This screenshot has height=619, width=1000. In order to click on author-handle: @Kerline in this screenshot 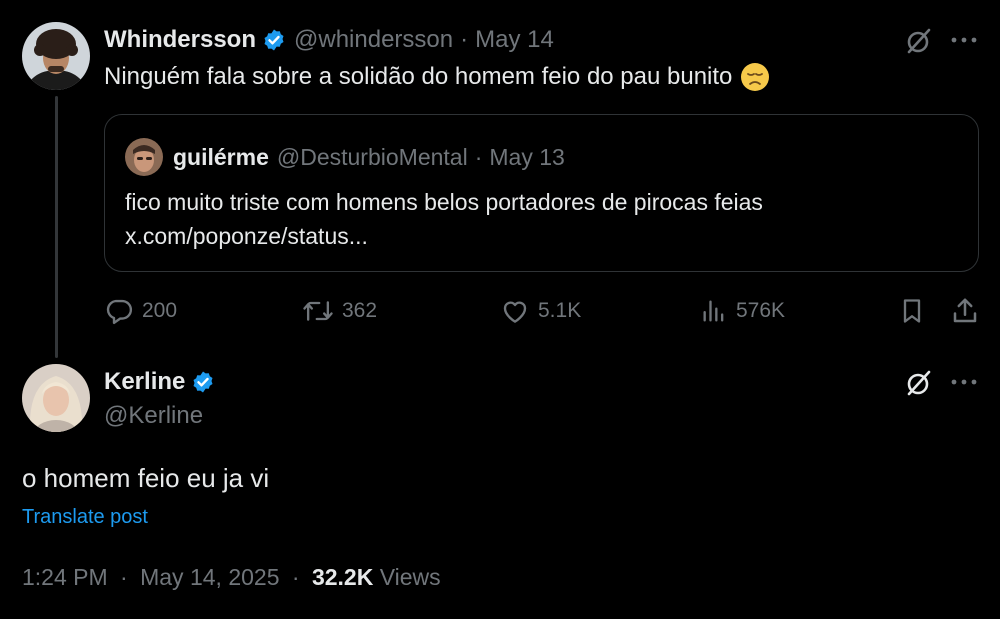, I will do `click(153, 416)`.